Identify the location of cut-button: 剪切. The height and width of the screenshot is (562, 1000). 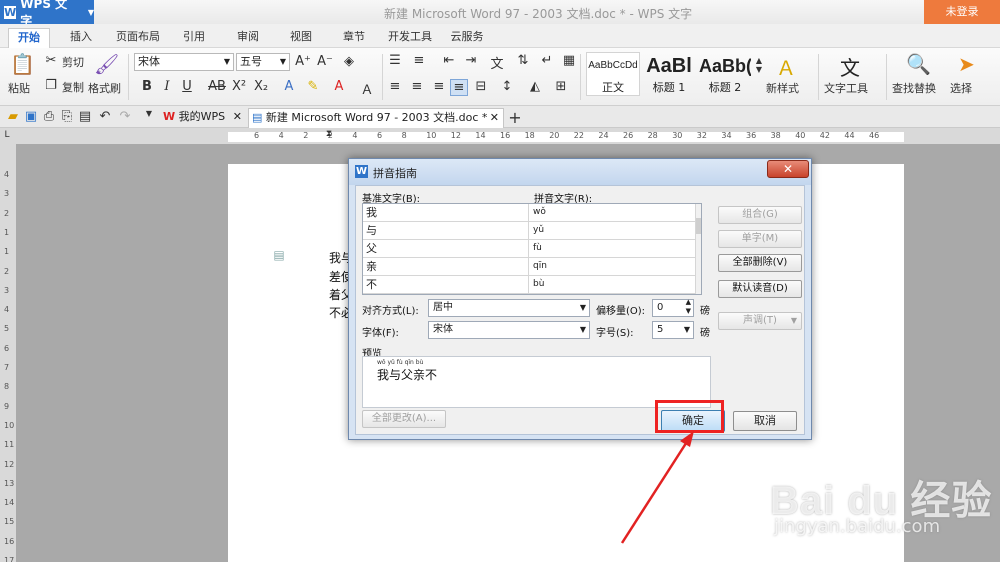
(73, 62).